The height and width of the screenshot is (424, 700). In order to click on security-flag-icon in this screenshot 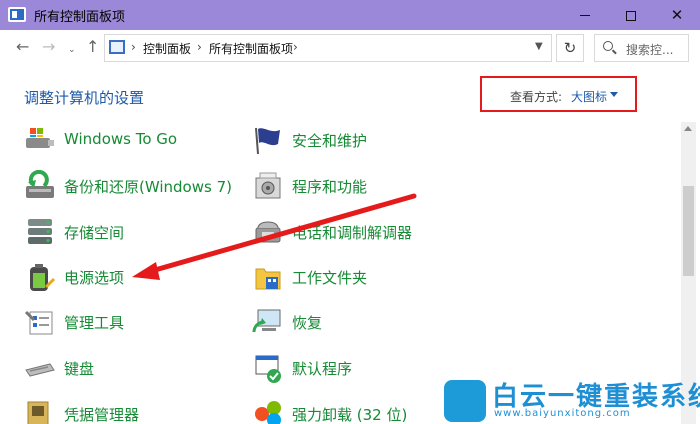, I will do `click(267, 141)`.